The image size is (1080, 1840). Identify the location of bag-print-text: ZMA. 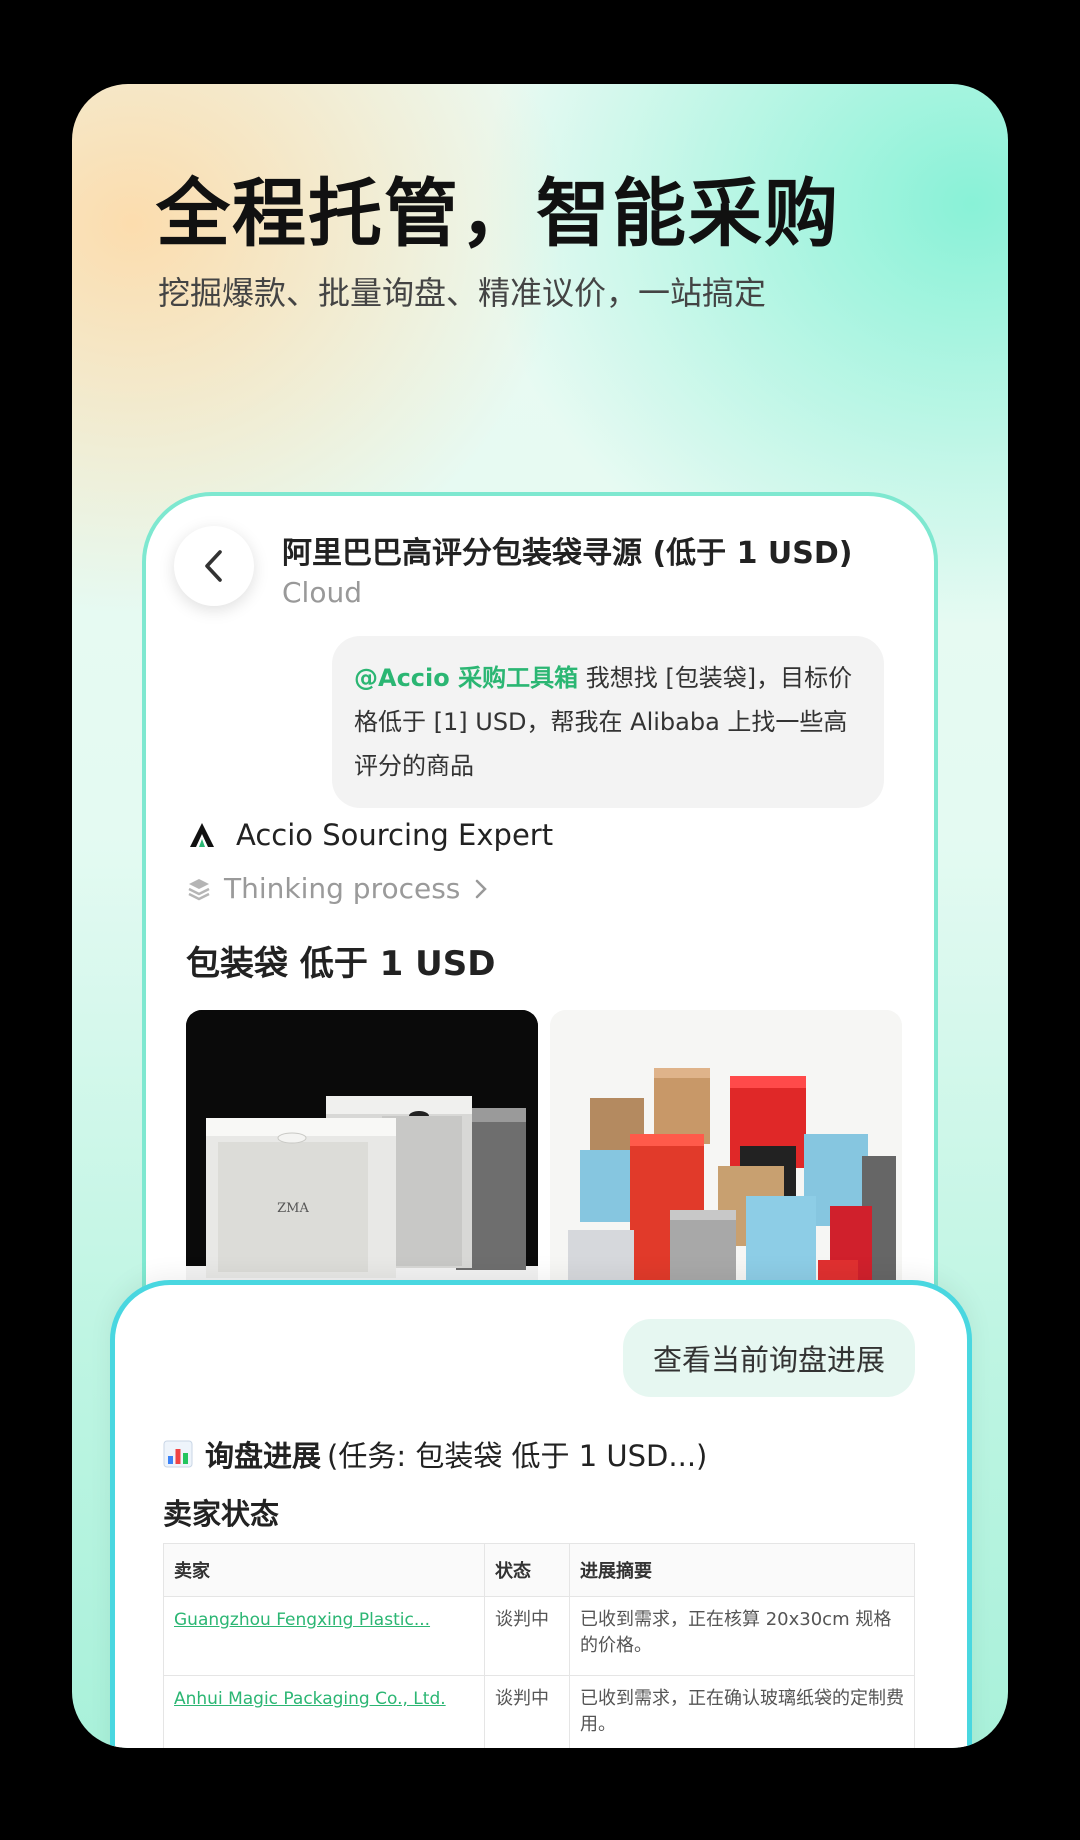
(293, 1208).